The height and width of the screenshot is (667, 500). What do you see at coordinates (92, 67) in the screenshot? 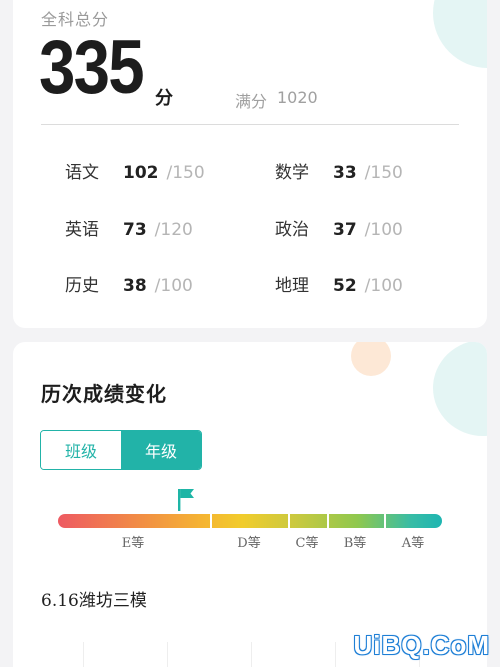
I see `total-score-value: 335` at bounding box center [92, 67].